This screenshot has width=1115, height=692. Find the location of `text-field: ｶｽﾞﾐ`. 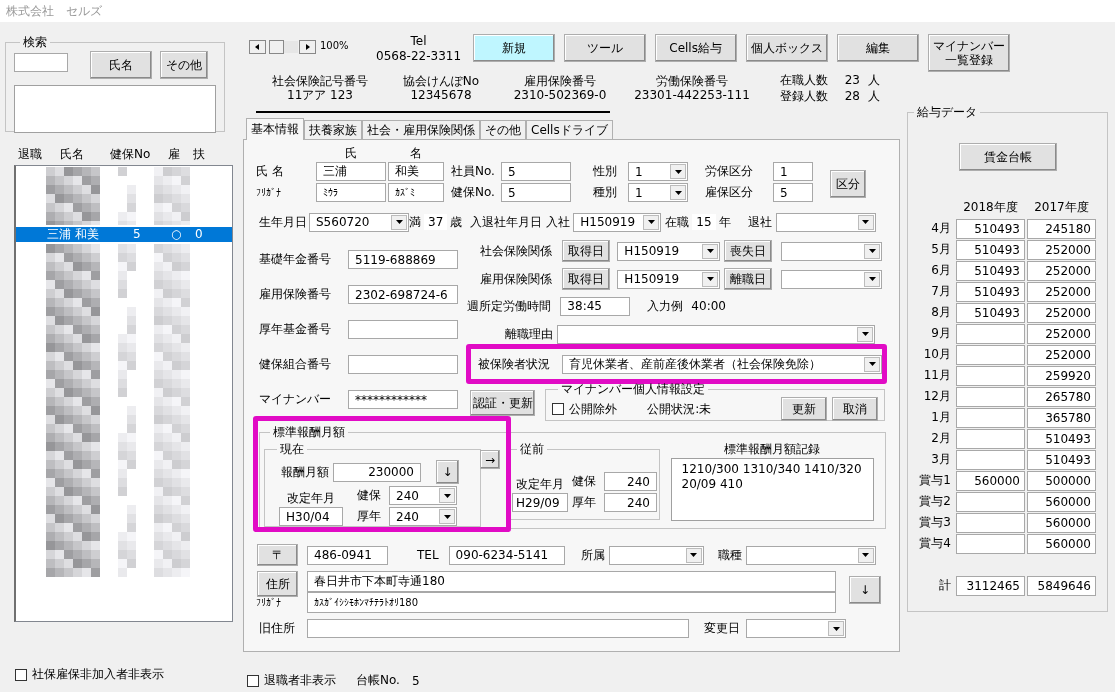

text-field: ｶｽﾞﾐ is located at coordinates (416, 192).